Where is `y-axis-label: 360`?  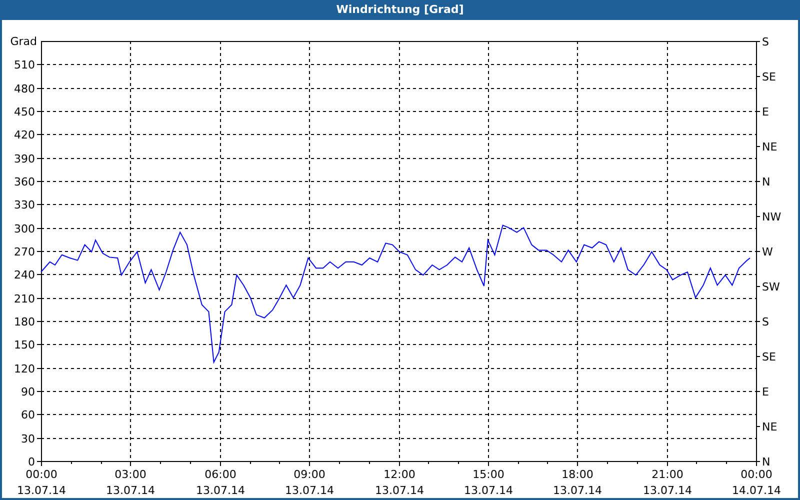 y-axis-label: 360 is located at coordinates (24, 182).